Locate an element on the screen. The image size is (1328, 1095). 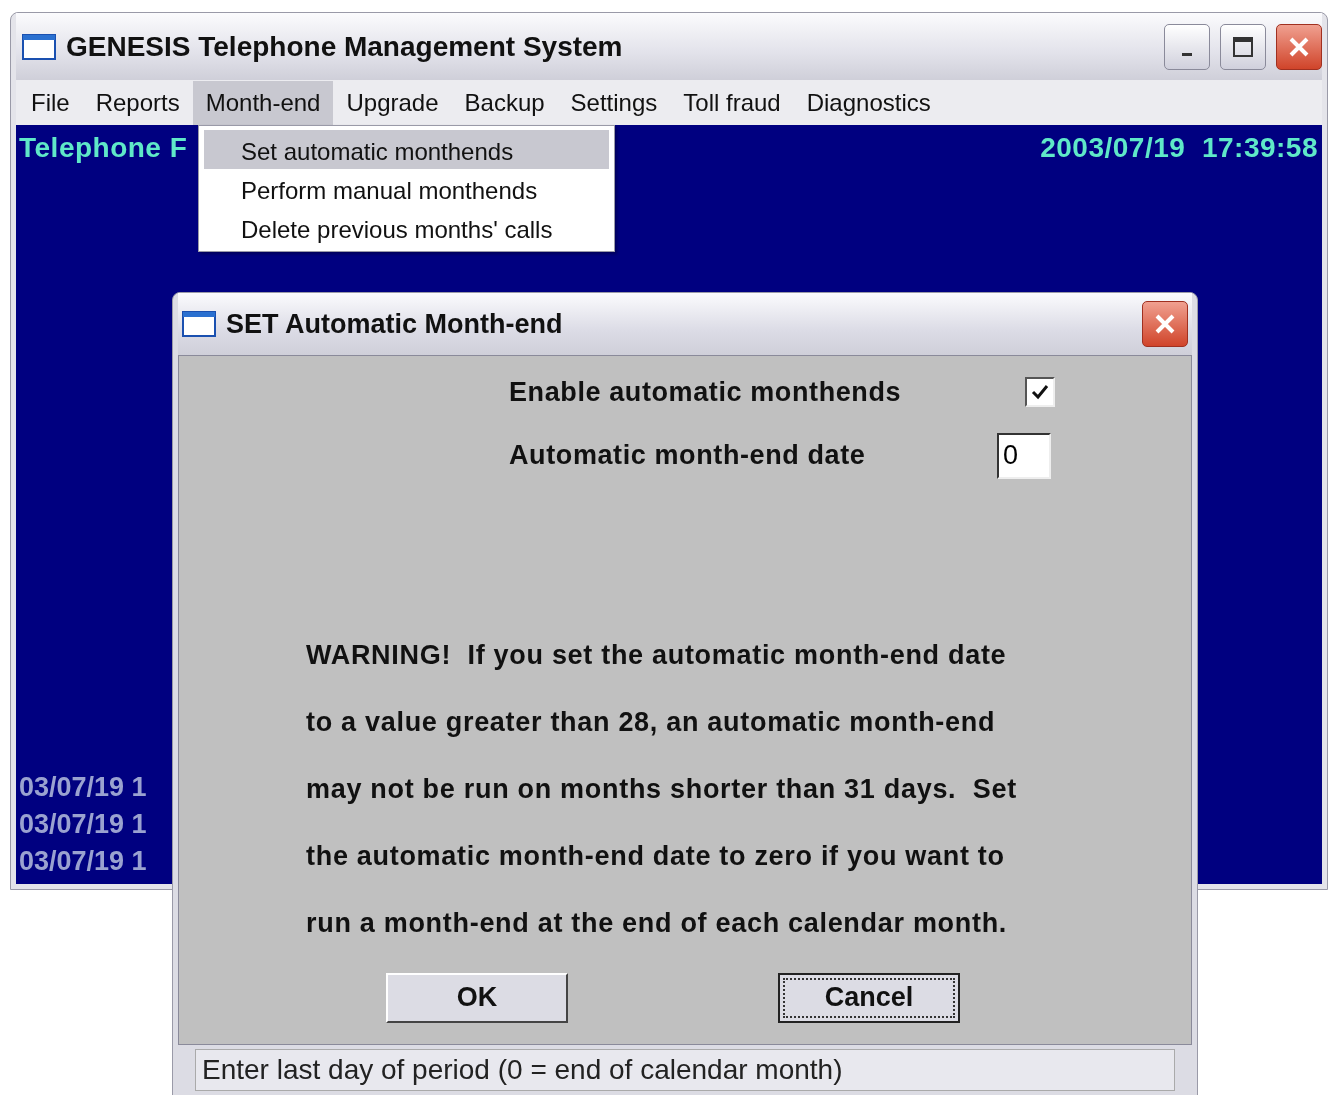
field-label: Automatic month-end date is located at coordinates (688, 456).